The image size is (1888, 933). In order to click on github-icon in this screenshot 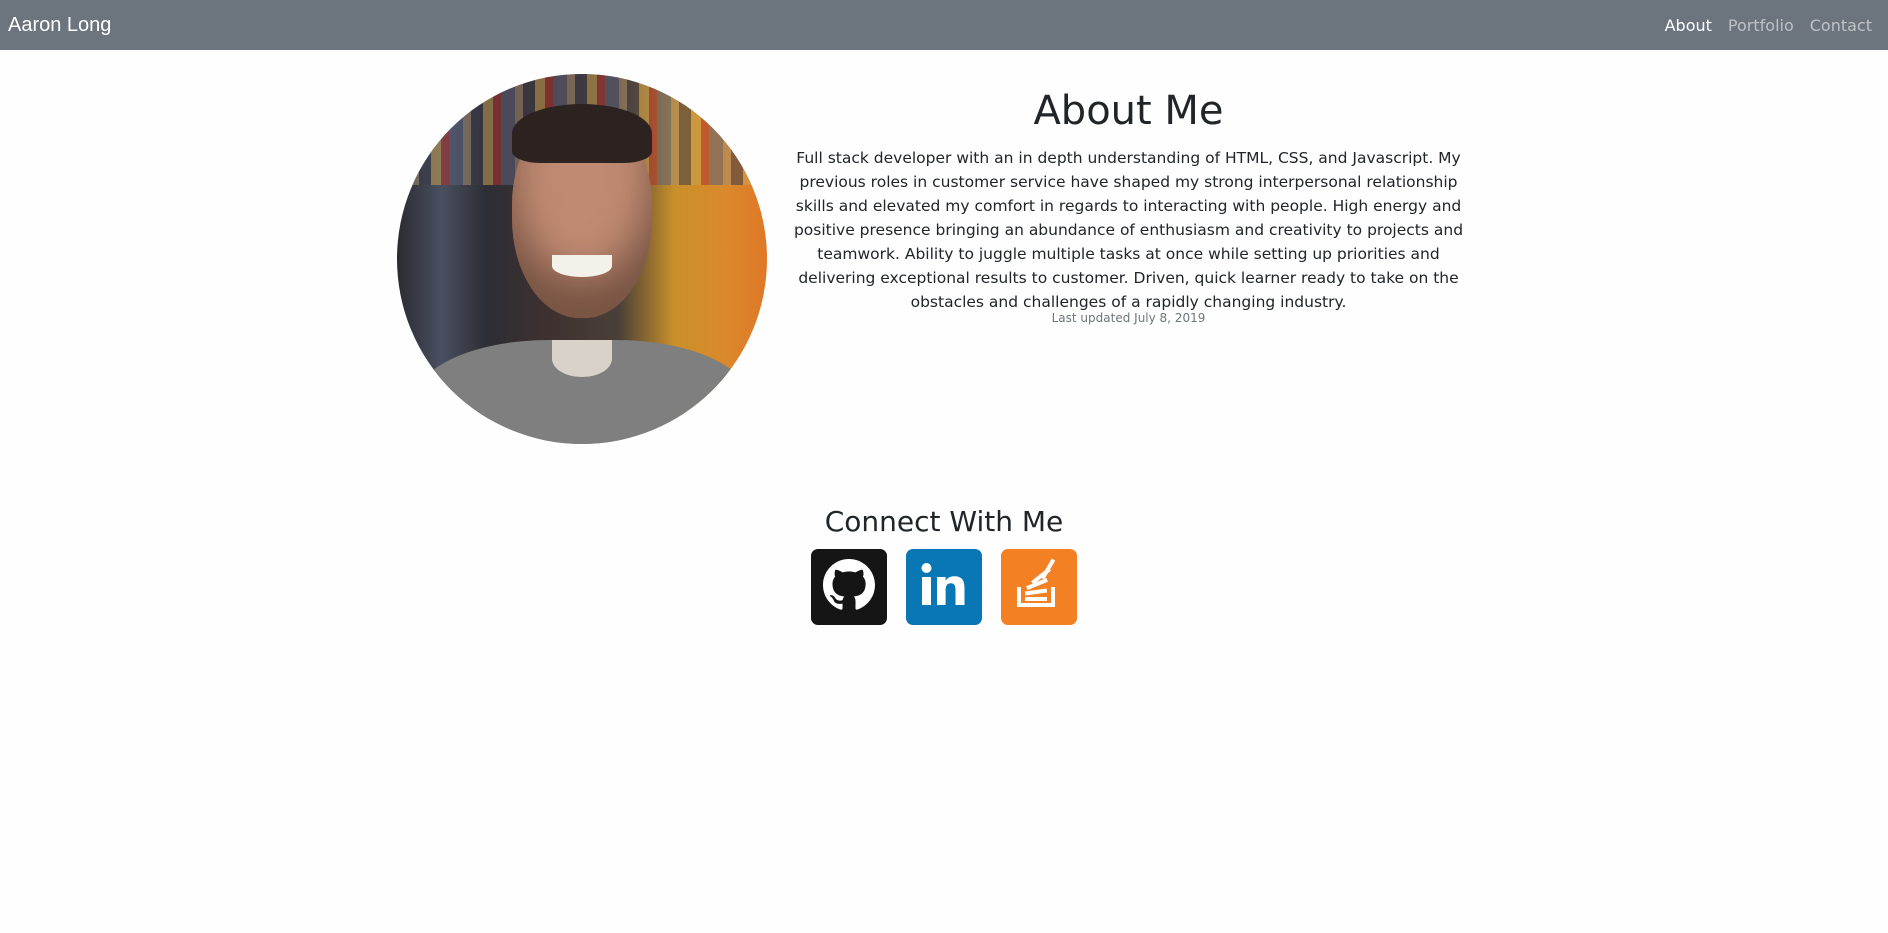, I will do `click(849, 587)`.